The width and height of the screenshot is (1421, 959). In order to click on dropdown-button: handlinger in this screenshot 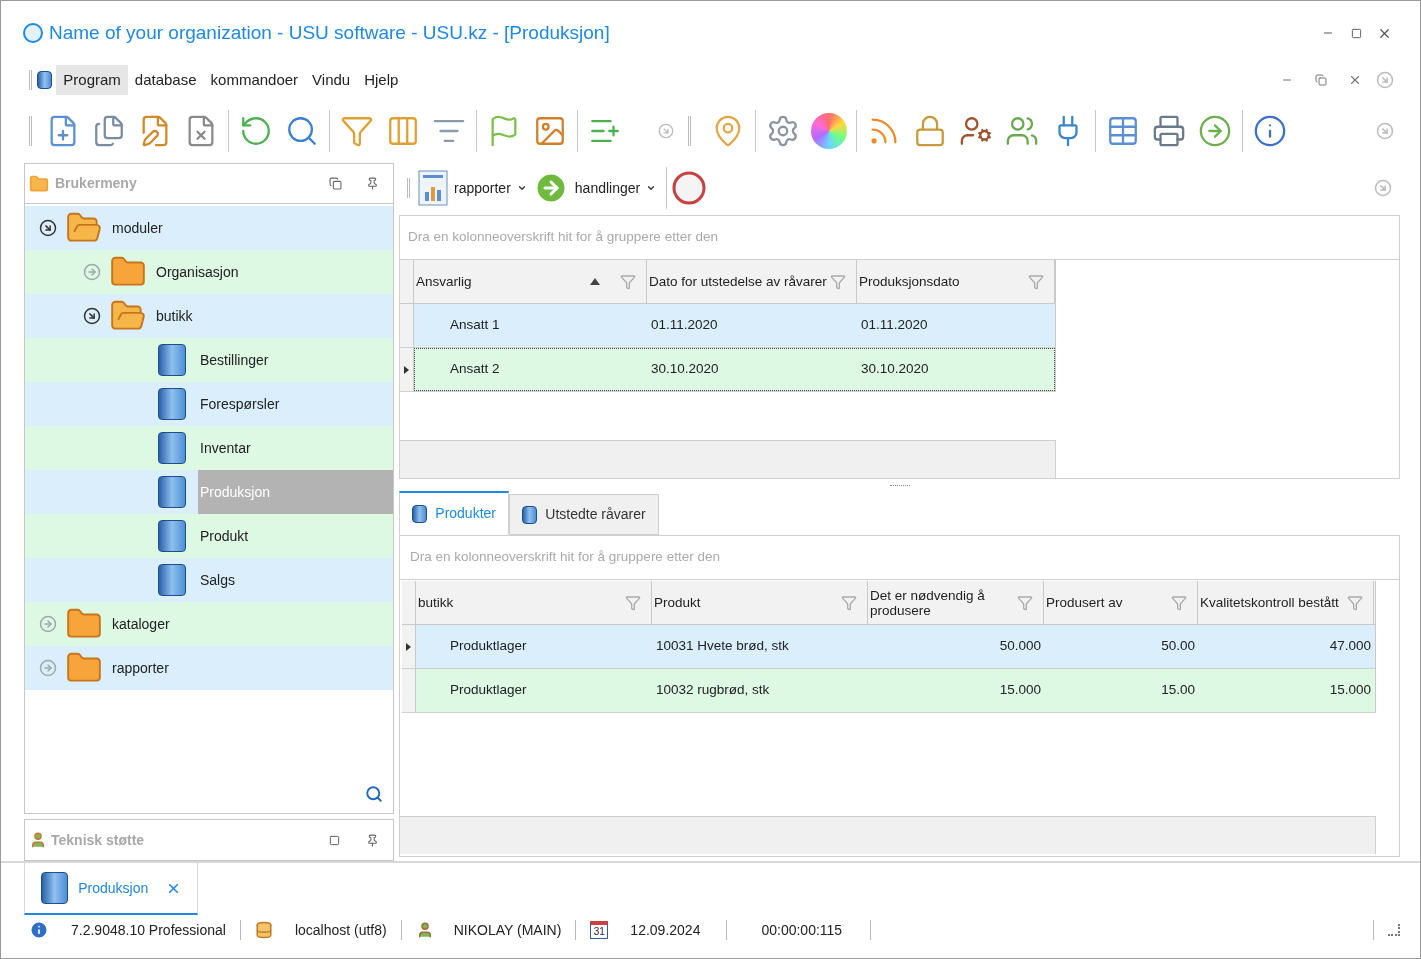, I will do `click(594, 188)`.